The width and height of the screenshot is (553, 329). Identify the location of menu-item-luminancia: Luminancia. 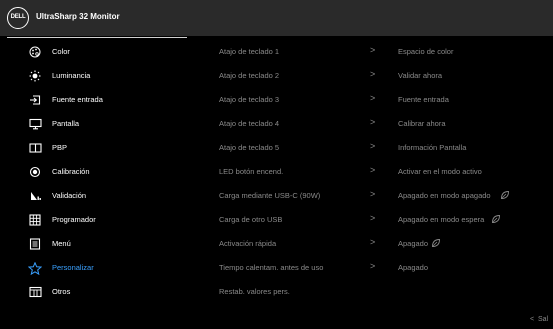
(100, 76).